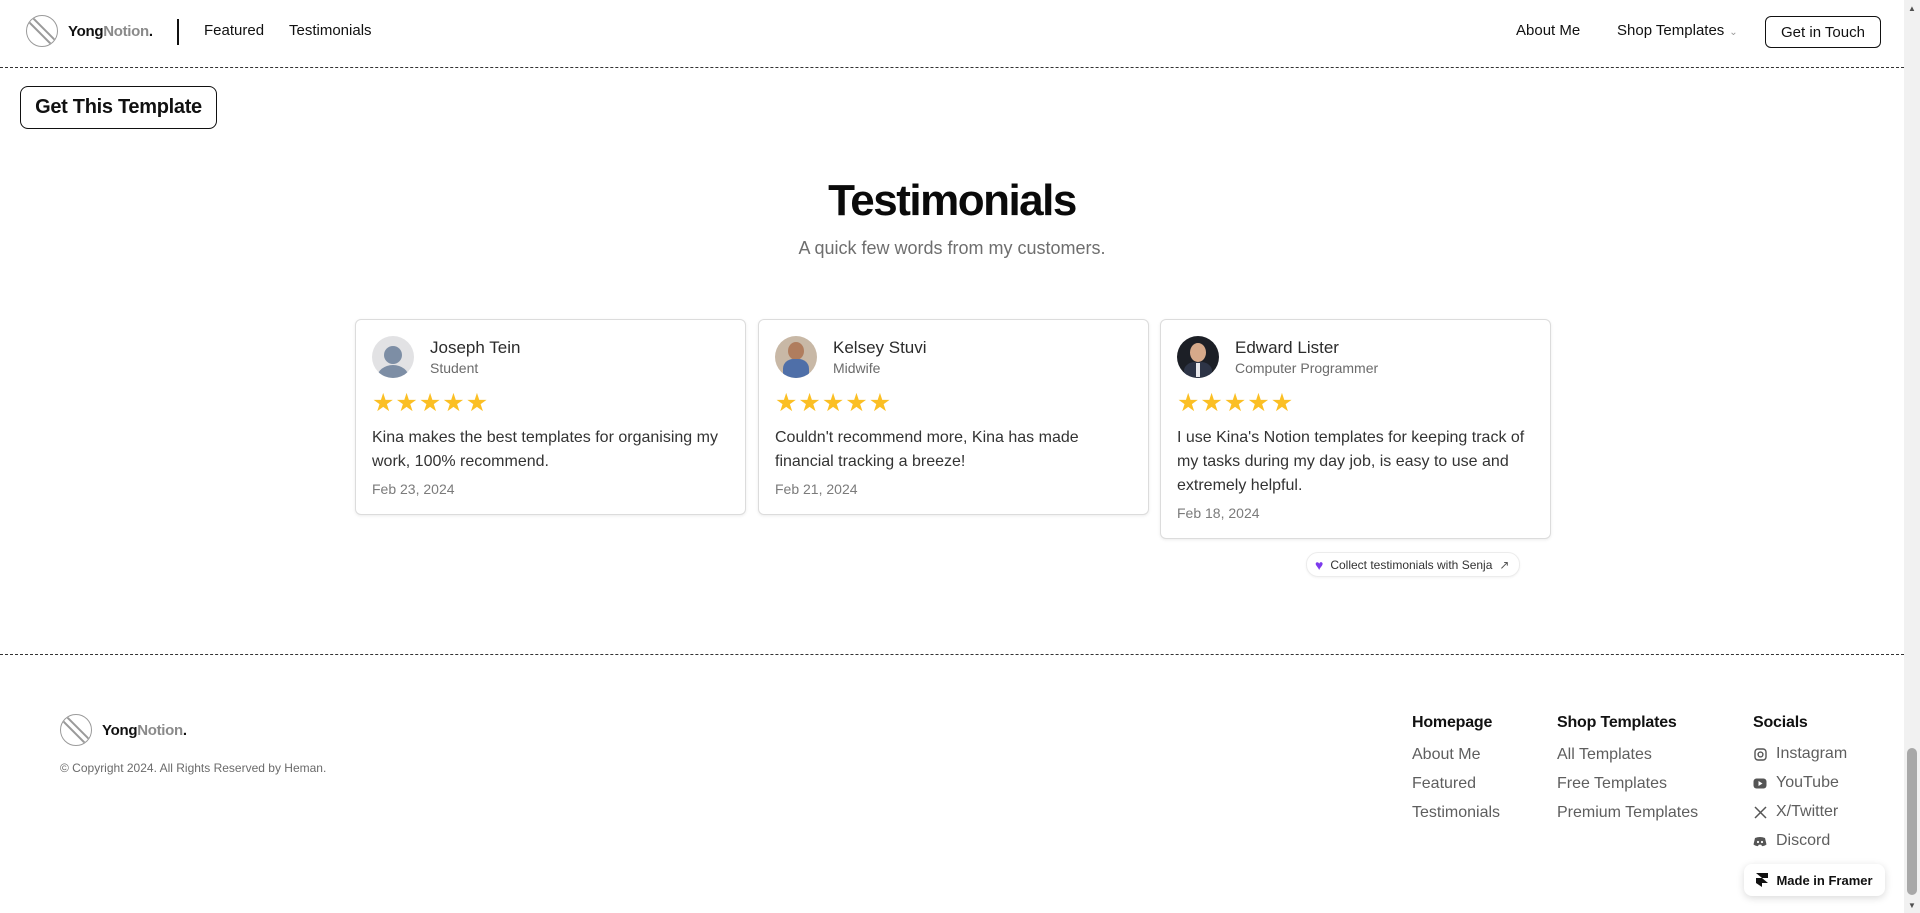 The height and width of the screenshot is (913, 1920). Describe the element at coordinates (1812, 753) in the screenshot. I see `social-label: Instagram` at that location.